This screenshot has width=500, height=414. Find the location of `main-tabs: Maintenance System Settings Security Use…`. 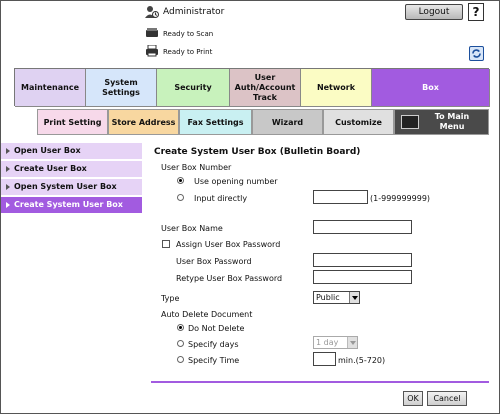

main-tabs: Maintenance System Settings Security Use… is located at coordinates (252, 87).